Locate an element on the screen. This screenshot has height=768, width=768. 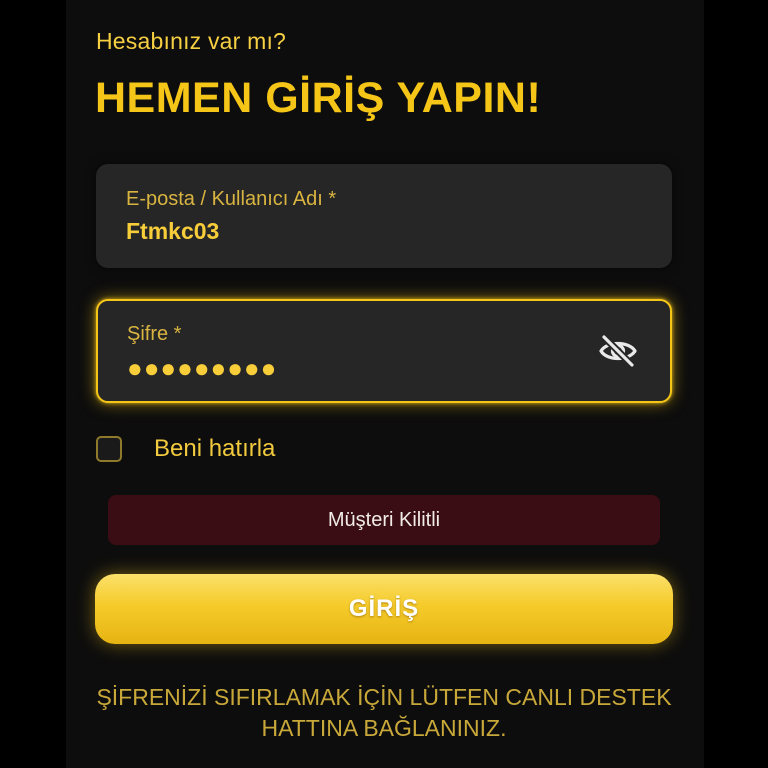
eye-slash-icon is located at coordinates (618, 351).